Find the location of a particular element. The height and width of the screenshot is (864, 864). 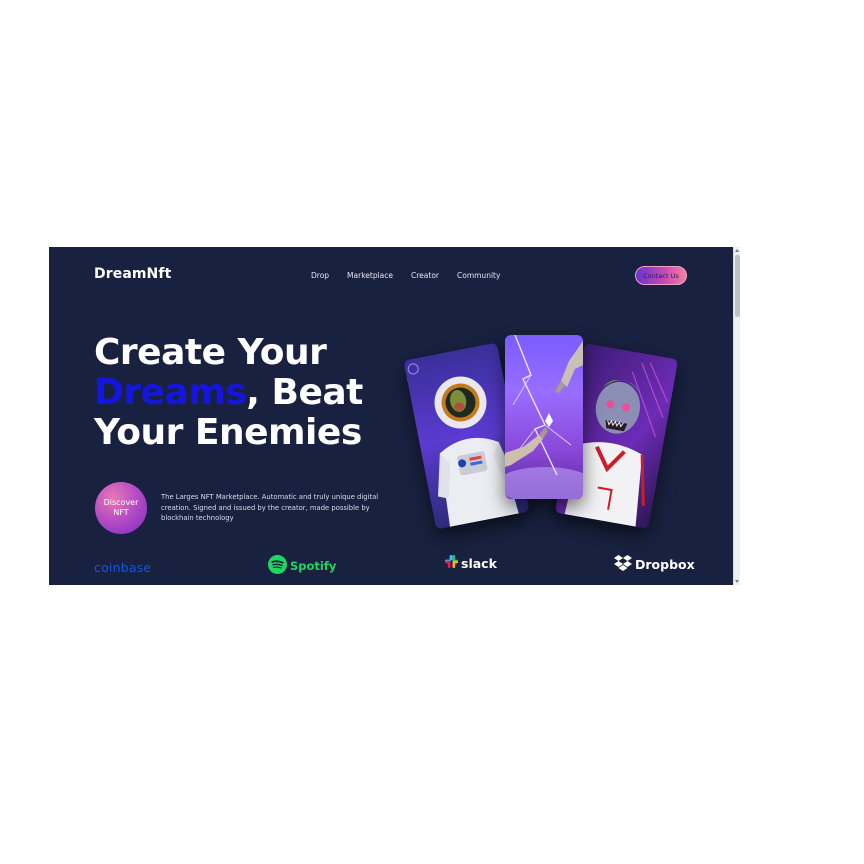

discover-label-line1: Discover is located at coordinates (121, 502).